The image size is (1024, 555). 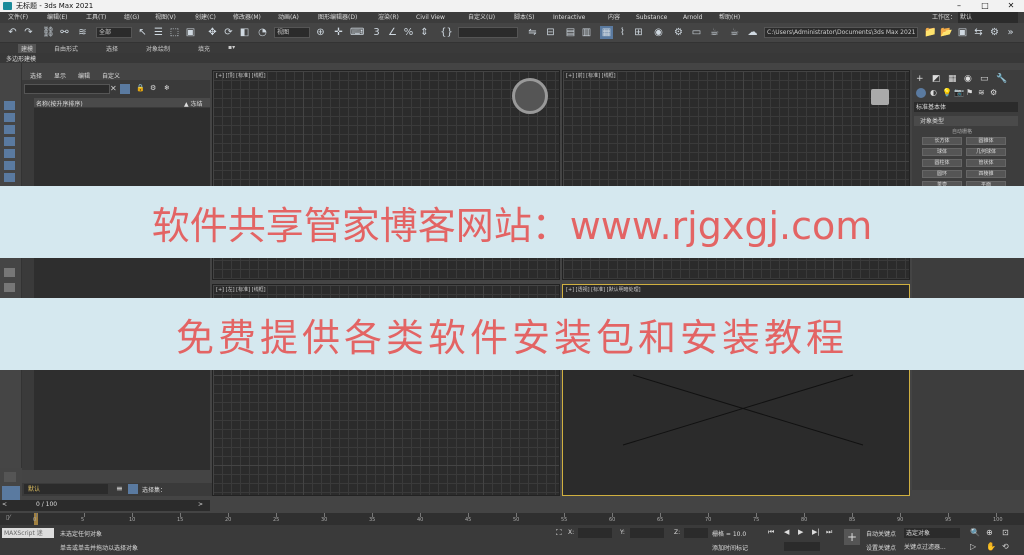 What do you see at coordinates (9, 165) in the screenshot?
I see `shape-icon` at bounding box center [9, 165].